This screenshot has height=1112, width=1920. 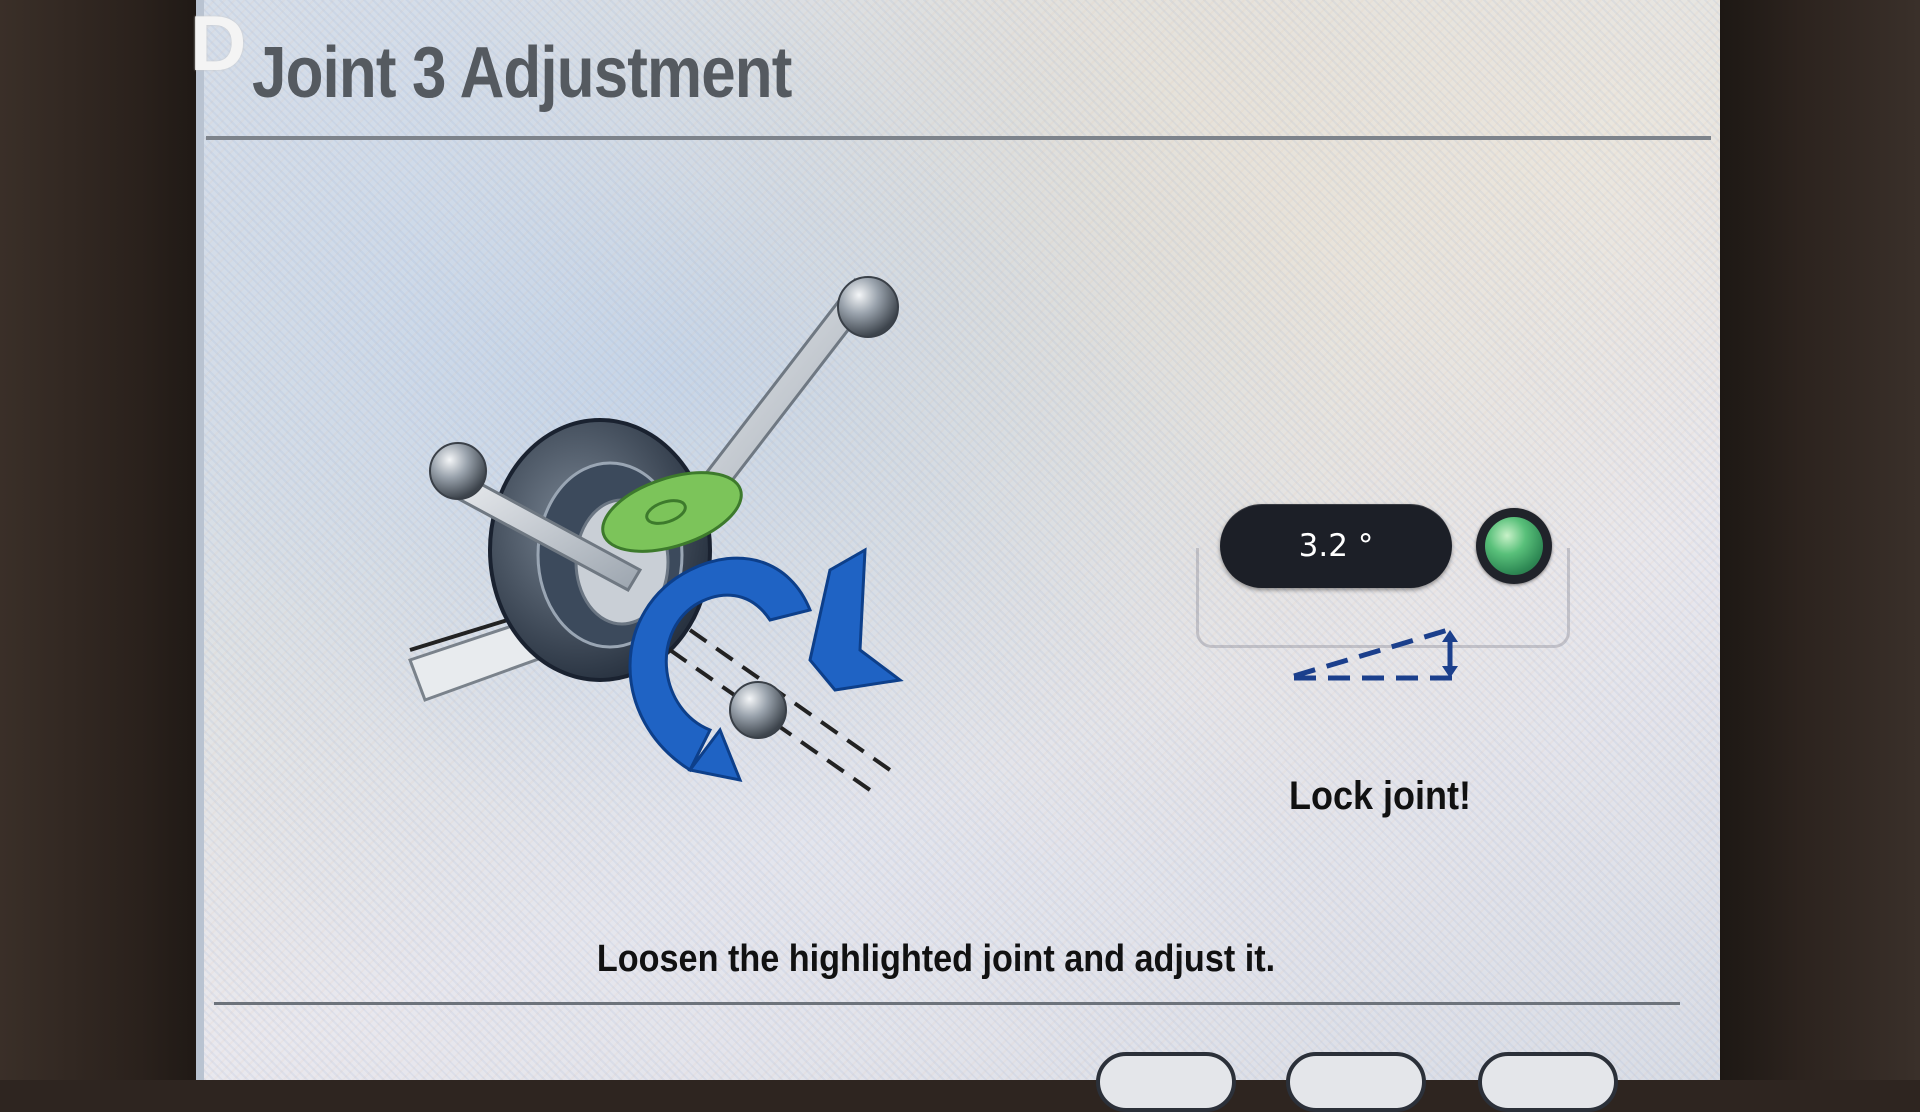 What do you see at coordinates (1386, 600) in the screenshot?
I see `angle-reading-panel: 3.2 °` at bounding box center [1386, 600].